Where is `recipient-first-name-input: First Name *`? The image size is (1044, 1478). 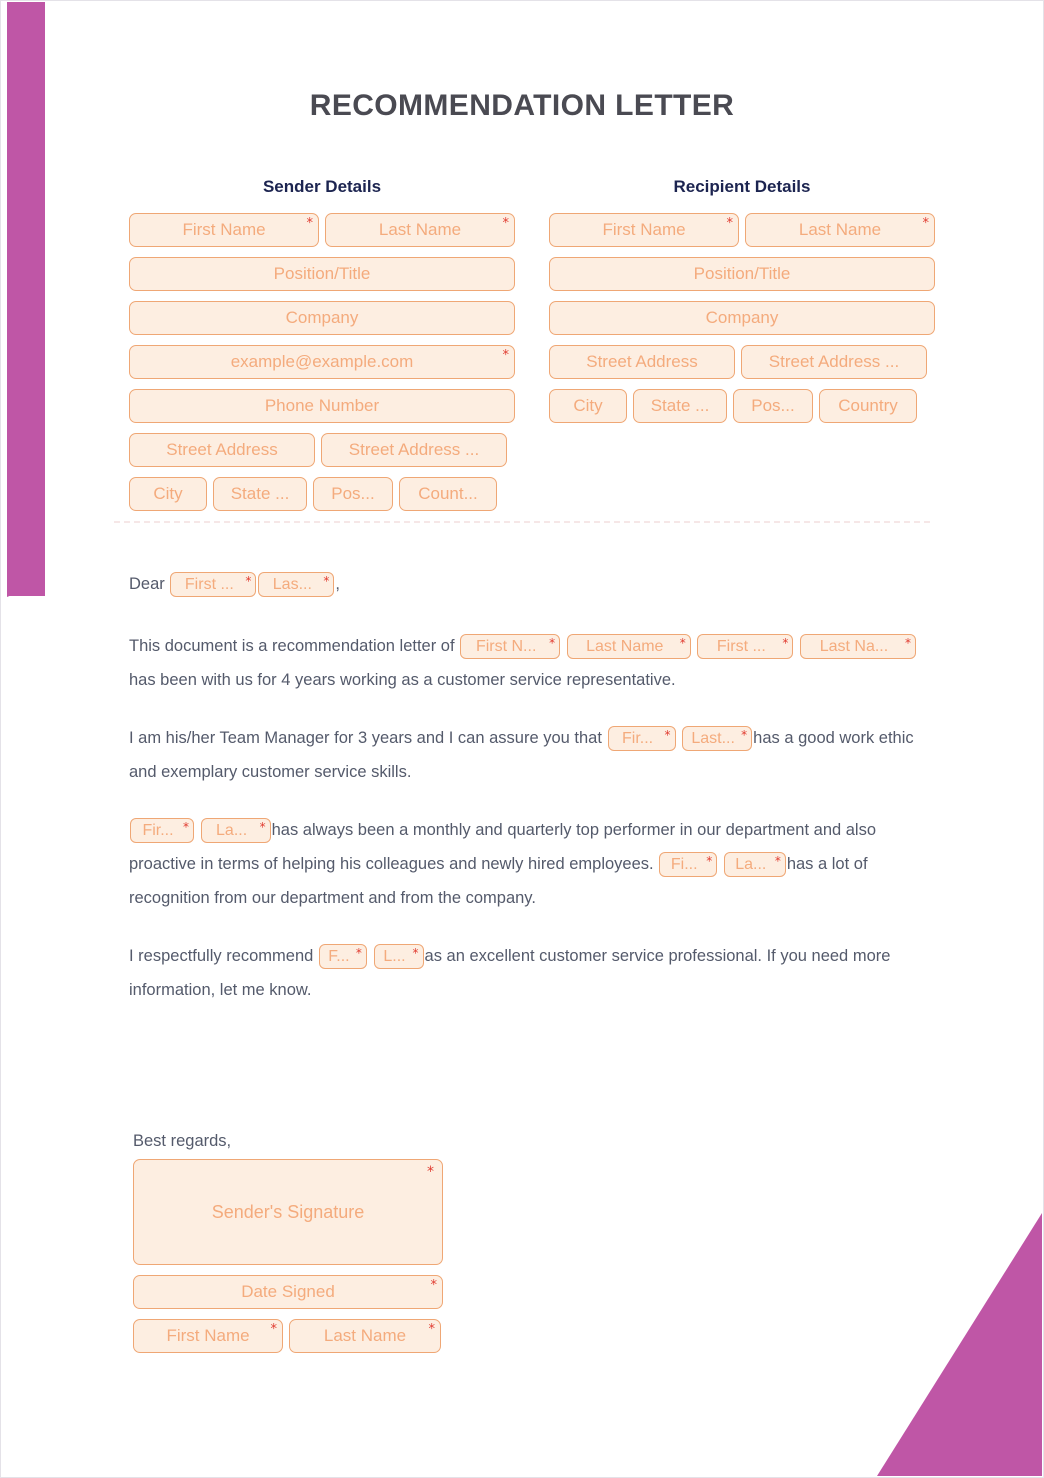 recipient-first-name-input: First Name * is located at coordinates (644, 230).